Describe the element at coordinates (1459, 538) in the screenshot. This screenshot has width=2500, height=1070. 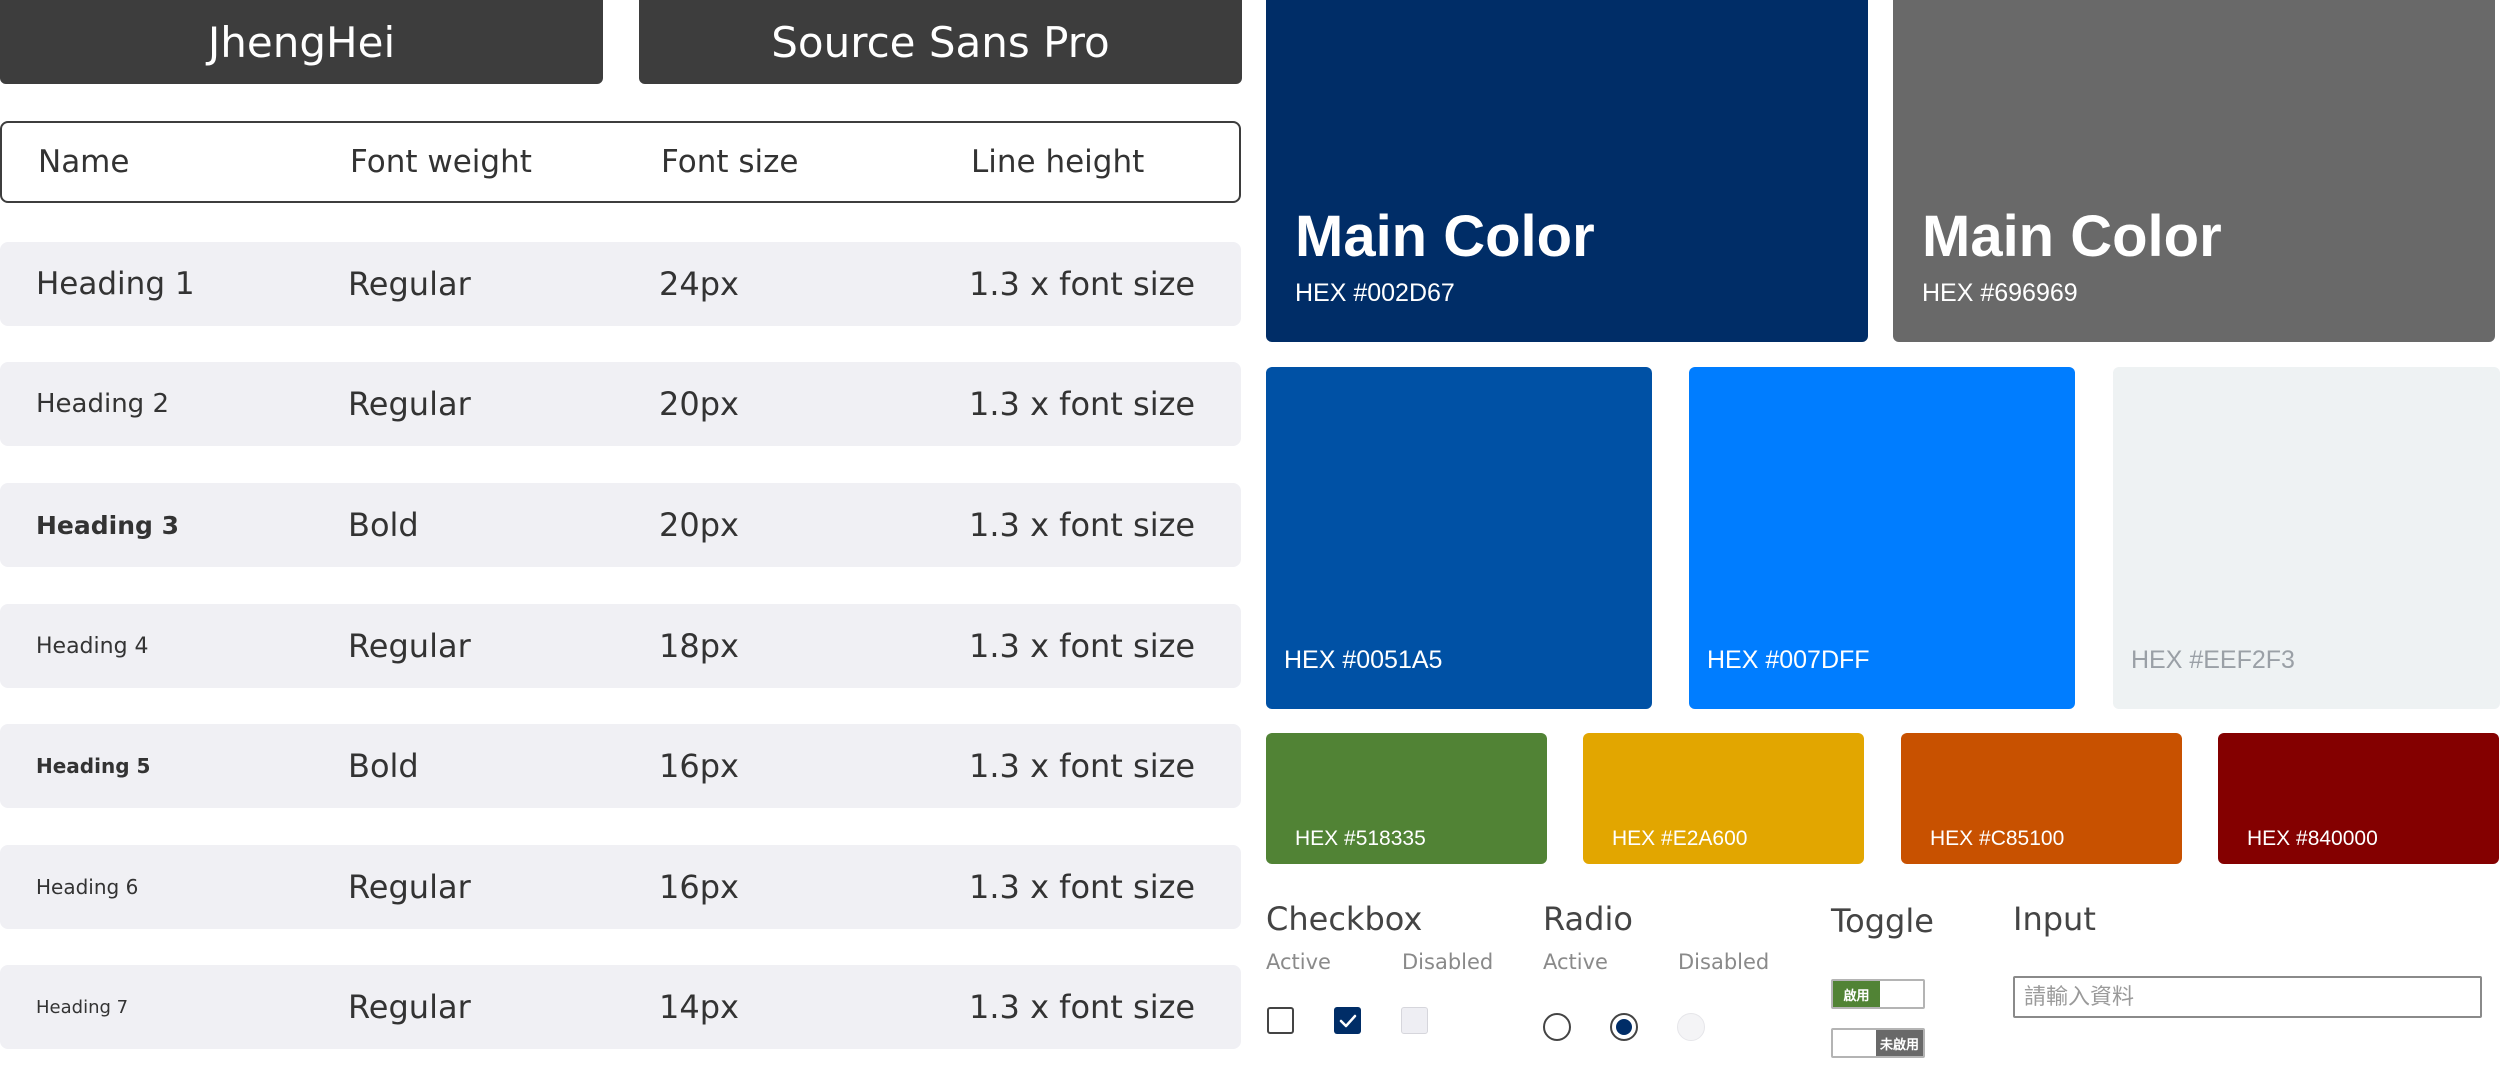
I see `color-swatch-secondary-blue: HEX #0051A5` at that location.